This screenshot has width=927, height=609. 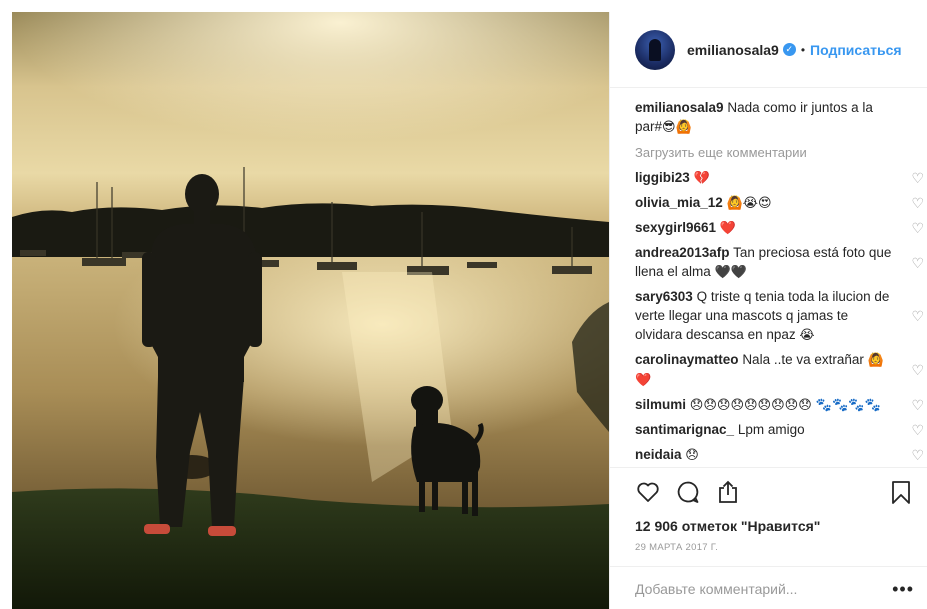 What do you see at coordinates (901, 492) in the screenshot?
I see `bookmark-icon` at bounding box center [901, 492].